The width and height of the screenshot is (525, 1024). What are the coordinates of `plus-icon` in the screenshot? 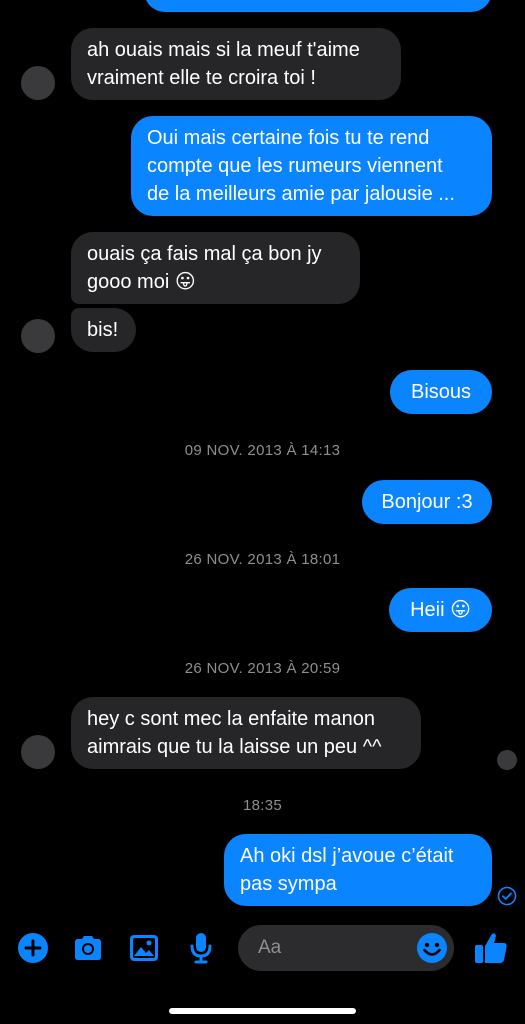 It's located at (33, 948).